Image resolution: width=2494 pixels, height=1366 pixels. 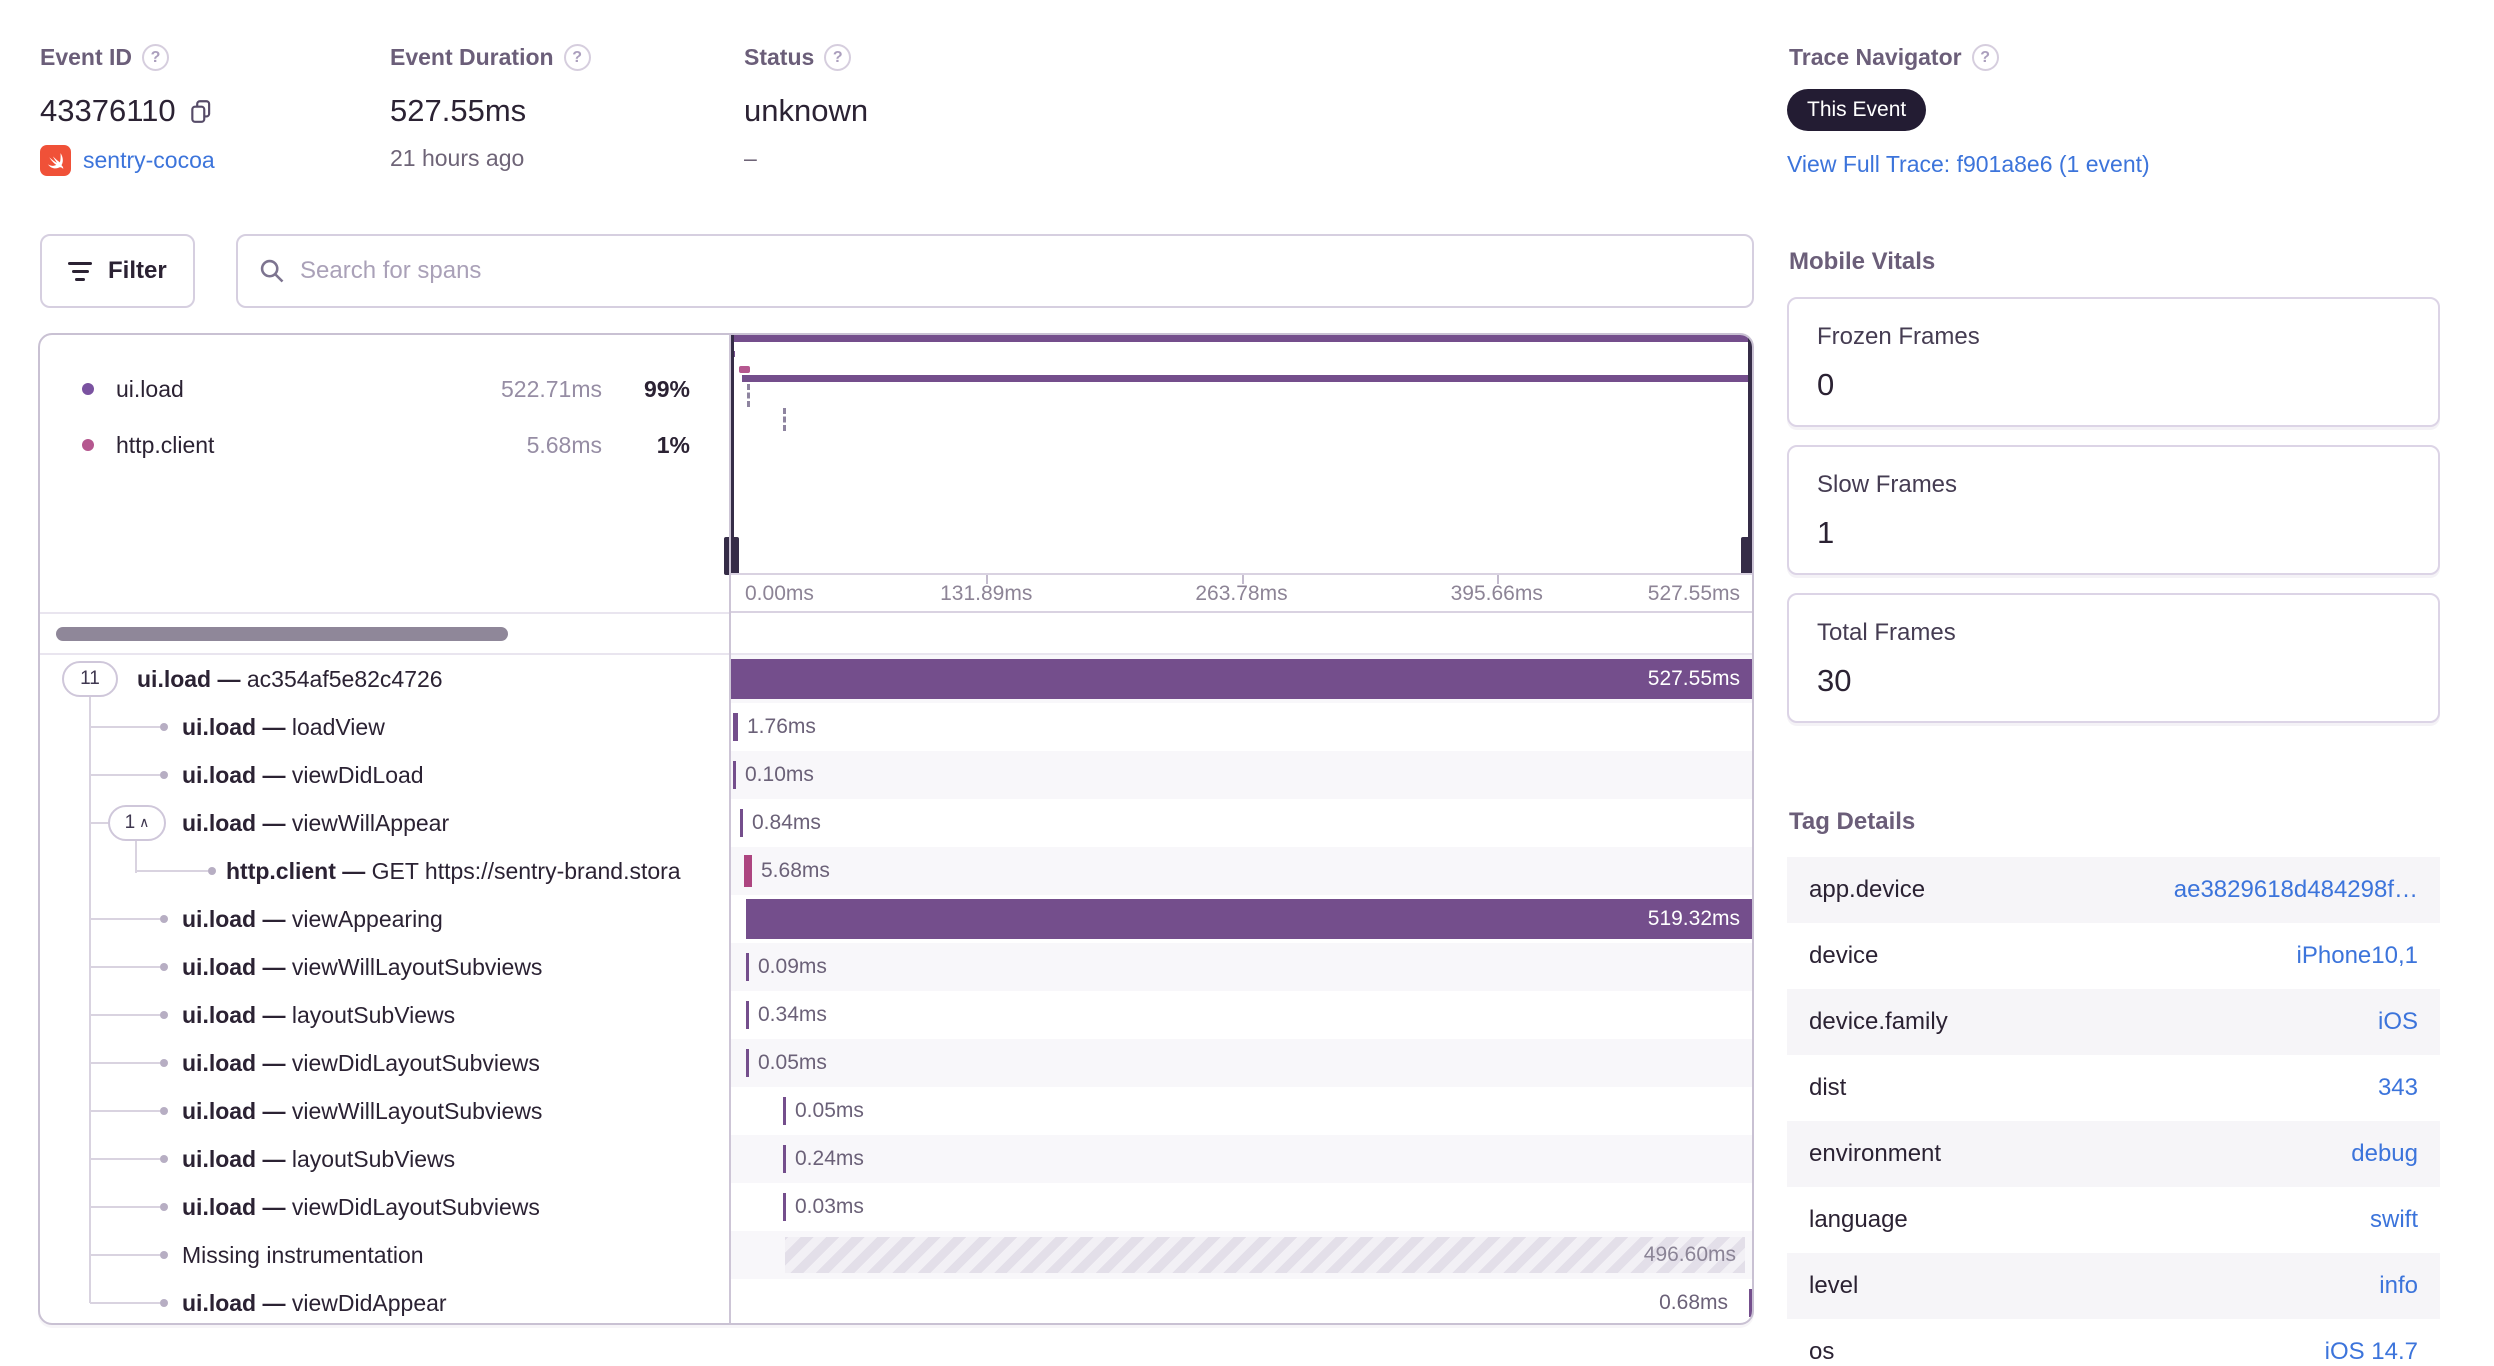 What do you see at coordinates (1693, 678) in the screenshot?
I see `span-duration-label: 527.55ms` at bounding box center [1693, 678].